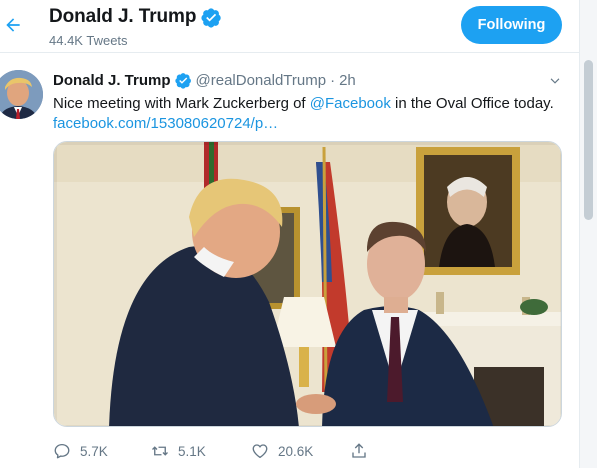  Describe the element at coordinates (511, 25) in the screenshot. I see `following-button: Following` at that location.